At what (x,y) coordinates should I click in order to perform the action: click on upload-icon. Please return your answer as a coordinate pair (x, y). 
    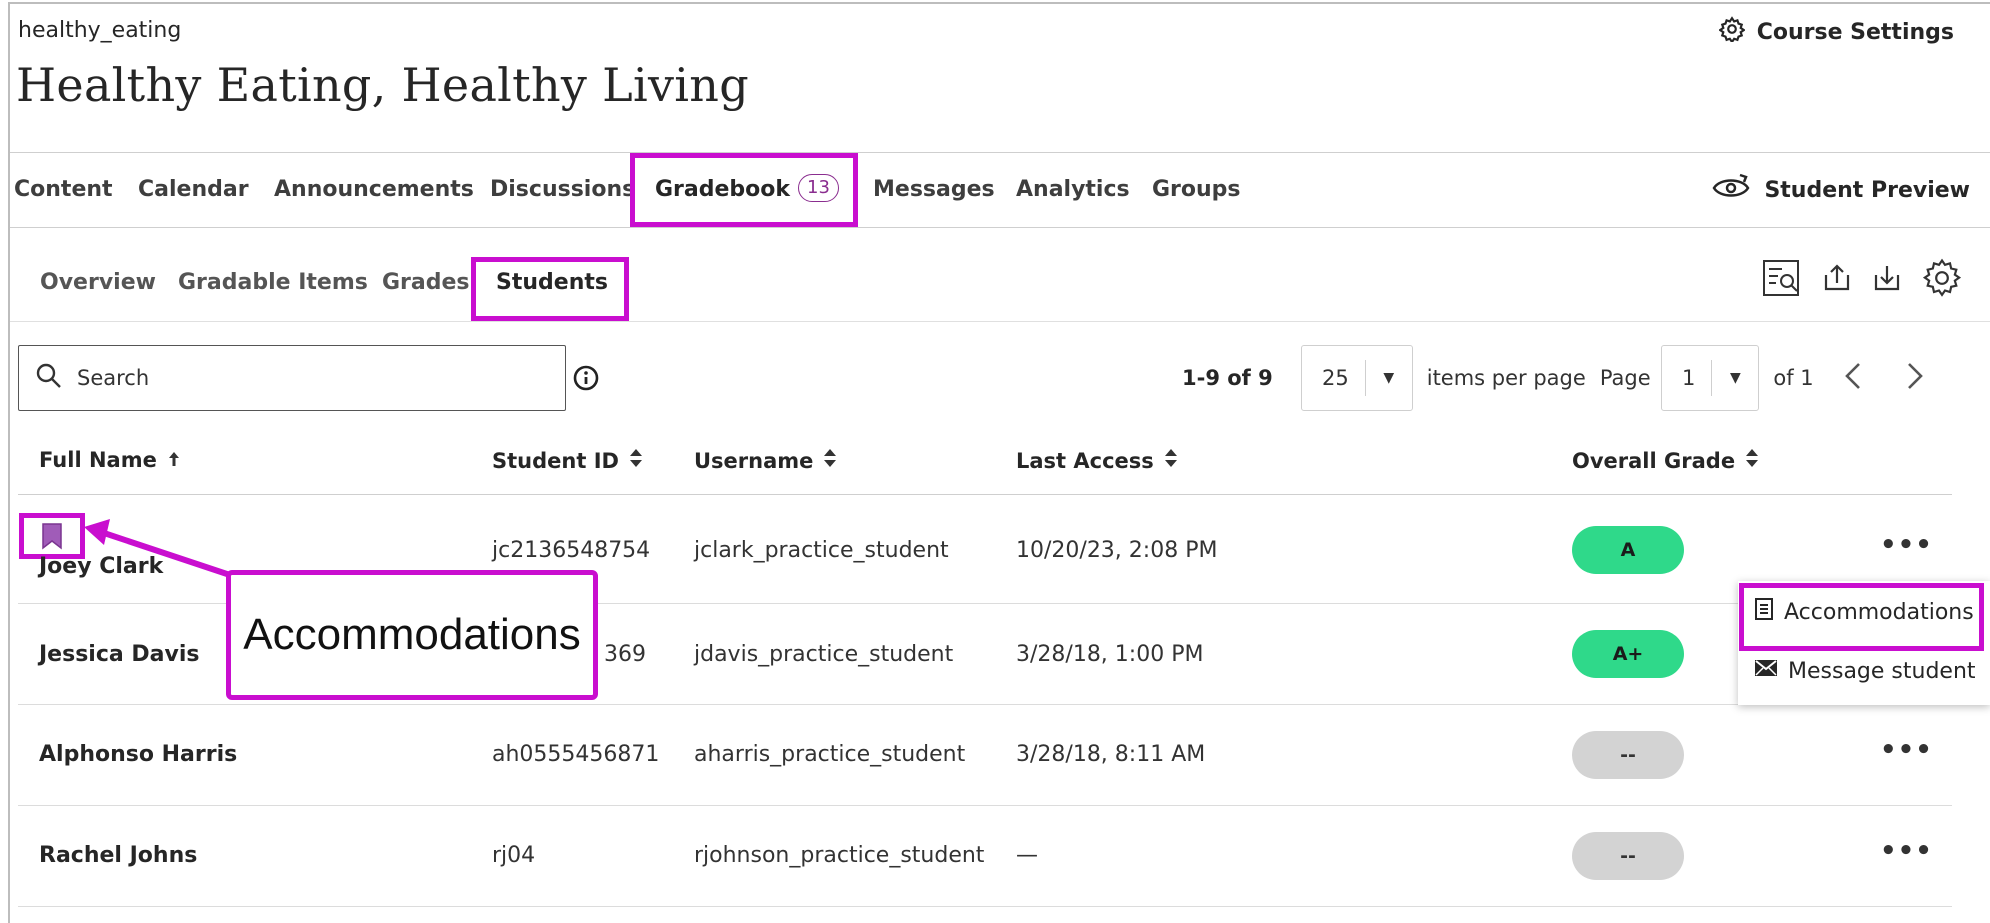
    Looking at the image, I should click on (1837, 280).